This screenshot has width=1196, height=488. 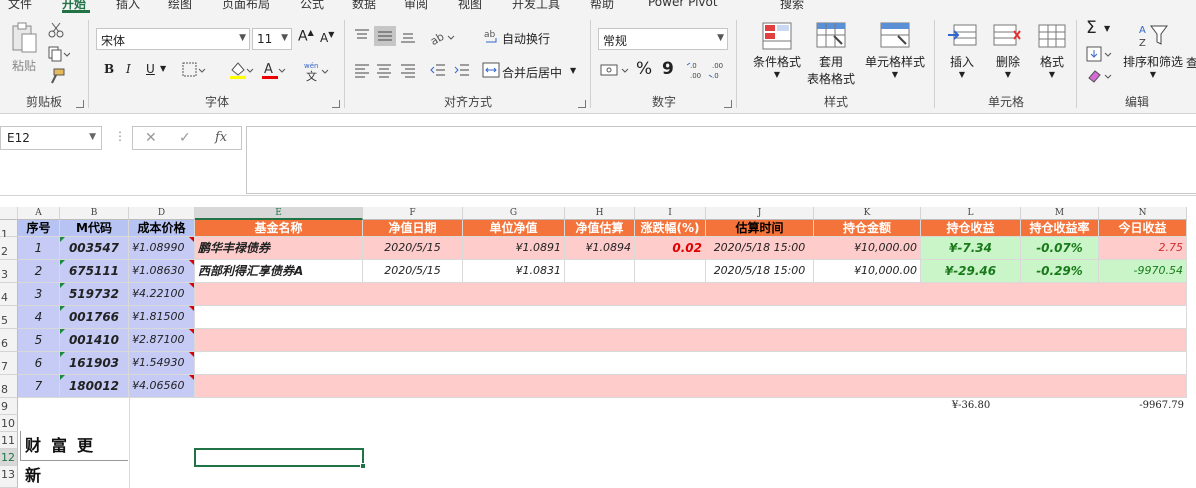 What do you see at coordinates (51, 138) in the screenshot?
I see `name-box: E12 ▼` at bounding box center [51, 138].